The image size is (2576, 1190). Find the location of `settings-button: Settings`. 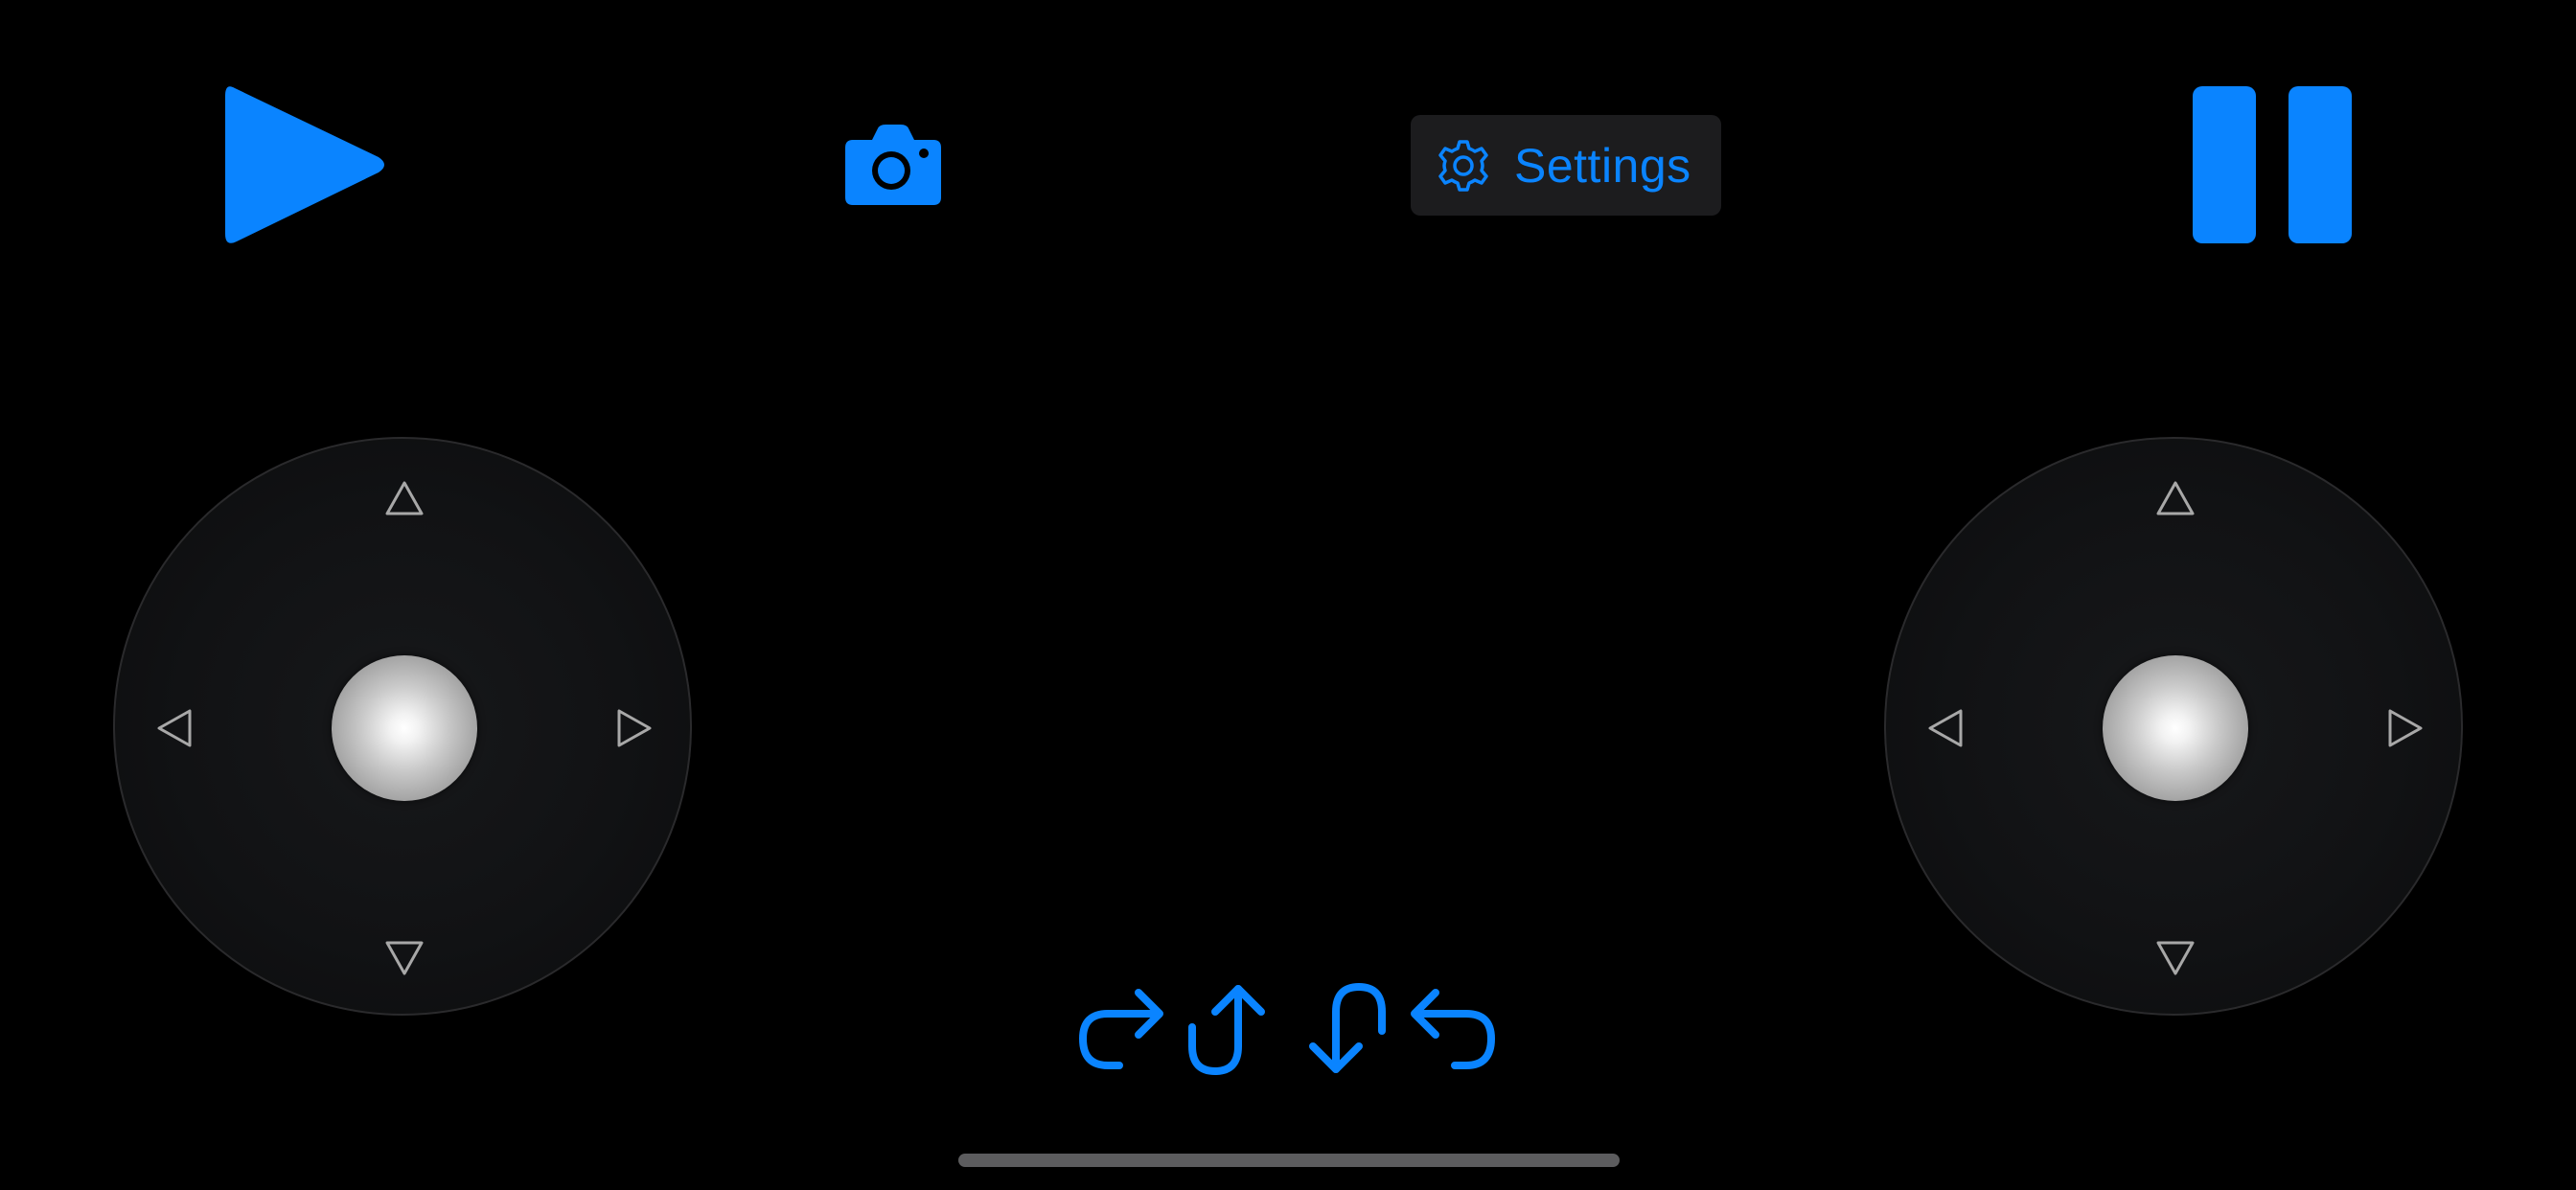

settings-button: Settings is located at coordinates (1566, 166).